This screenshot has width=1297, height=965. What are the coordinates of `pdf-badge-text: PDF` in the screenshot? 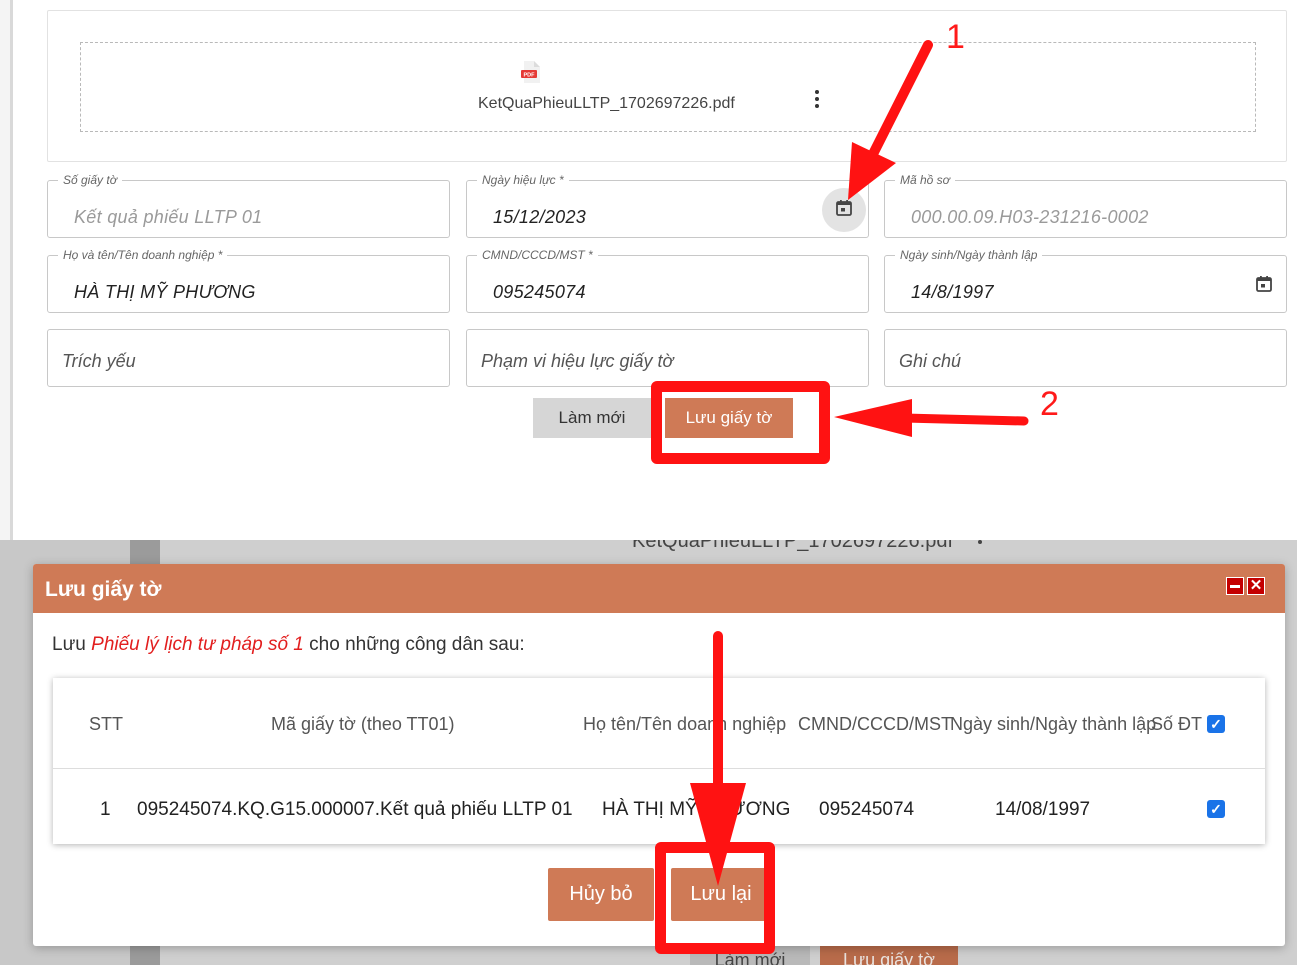 It's located at (530, 76).